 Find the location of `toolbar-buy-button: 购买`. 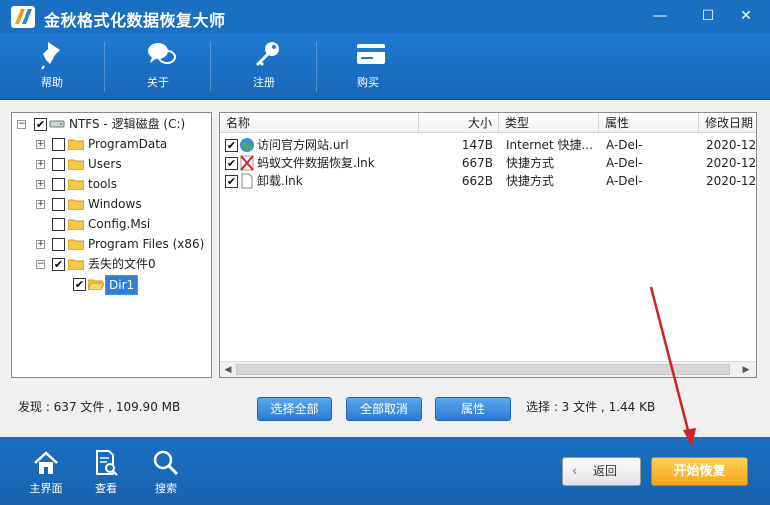

toolbar-buy-button: 购买 is located at coordinates (368, 66).